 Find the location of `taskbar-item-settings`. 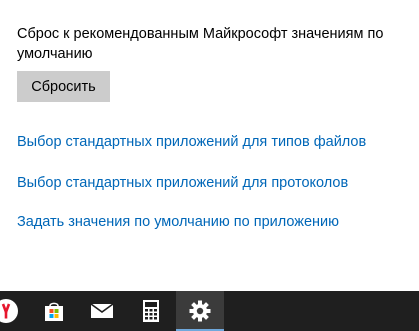

taskbar-item-settings is located at coordinates (200, 311).